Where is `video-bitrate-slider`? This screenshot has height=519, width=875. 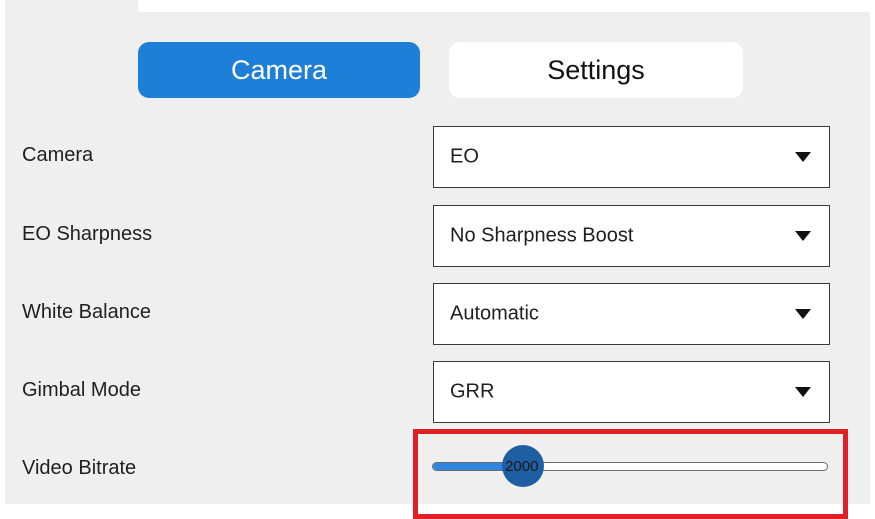
video-bitrate-slider is located at coordinates (630, 466).